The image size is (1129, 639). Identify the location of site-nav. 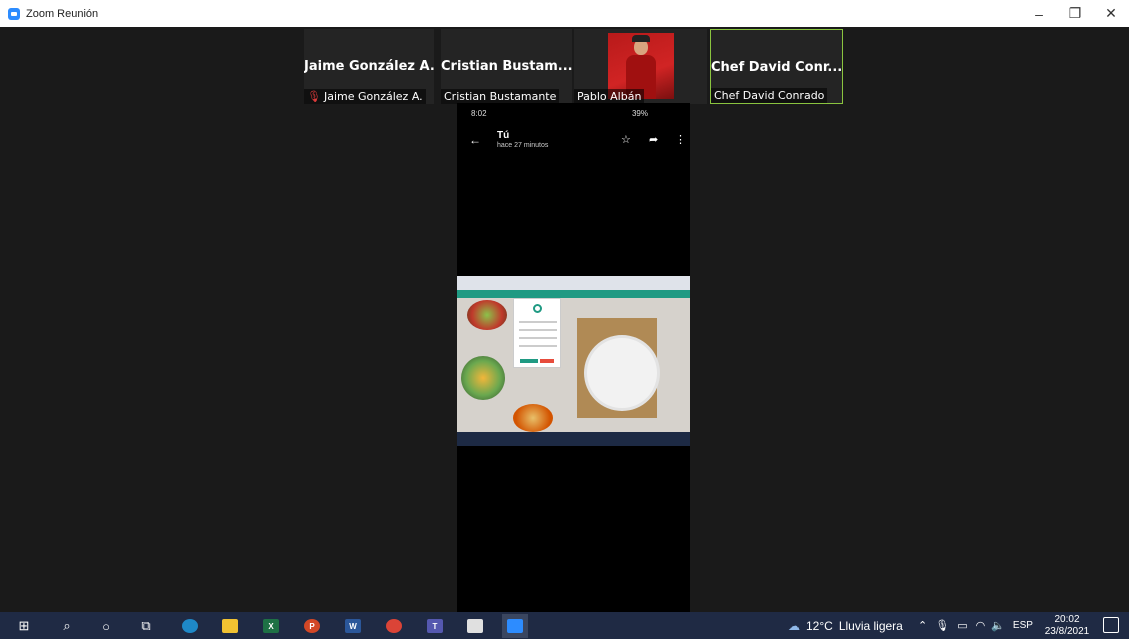
(573, 294).